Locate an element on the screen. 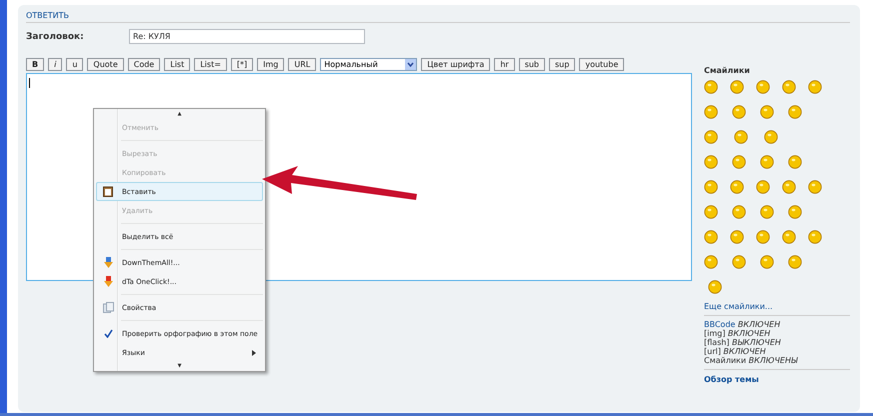 This screenshot has height=416, width=873. subject-field: Re: КУЛЯ is located at coordinates (247, 36).